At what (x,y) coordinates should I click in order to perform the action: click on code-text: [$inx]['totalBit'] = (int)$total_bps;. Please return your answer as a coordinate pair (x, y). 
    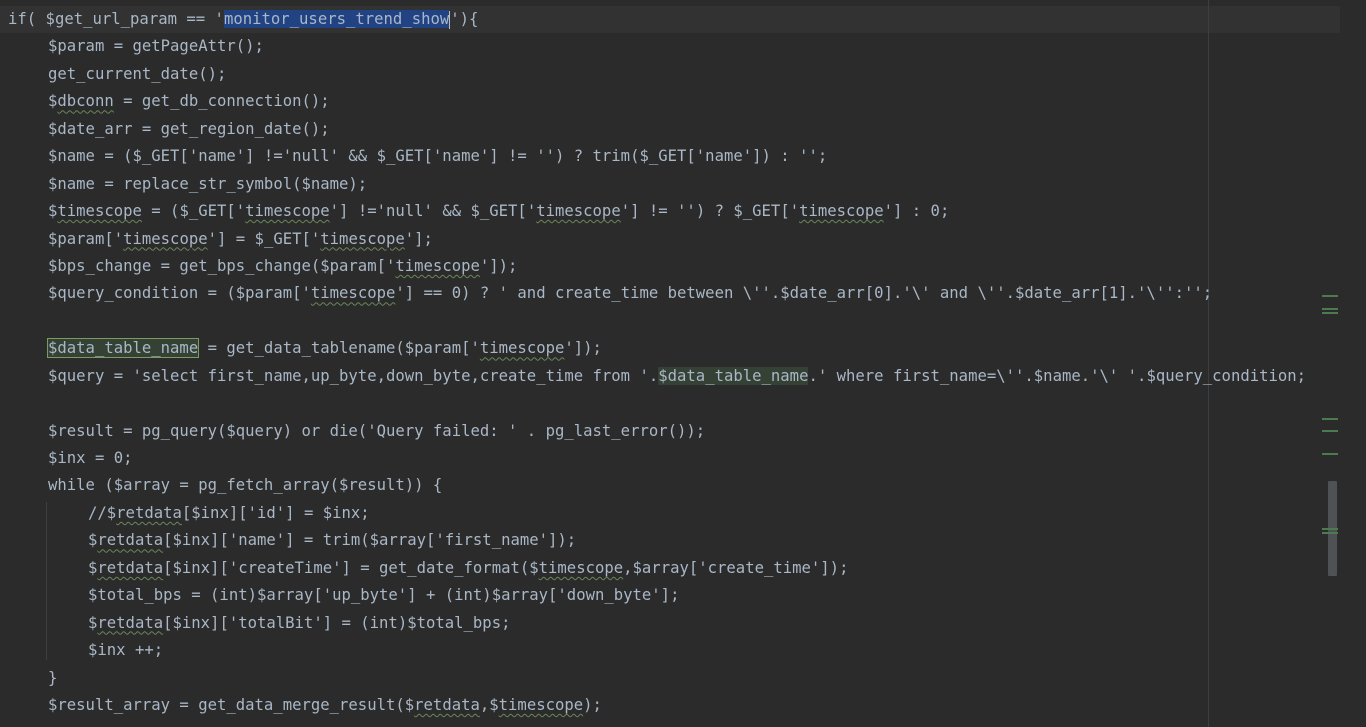
    Looking at the image, I should click on (337, 622).